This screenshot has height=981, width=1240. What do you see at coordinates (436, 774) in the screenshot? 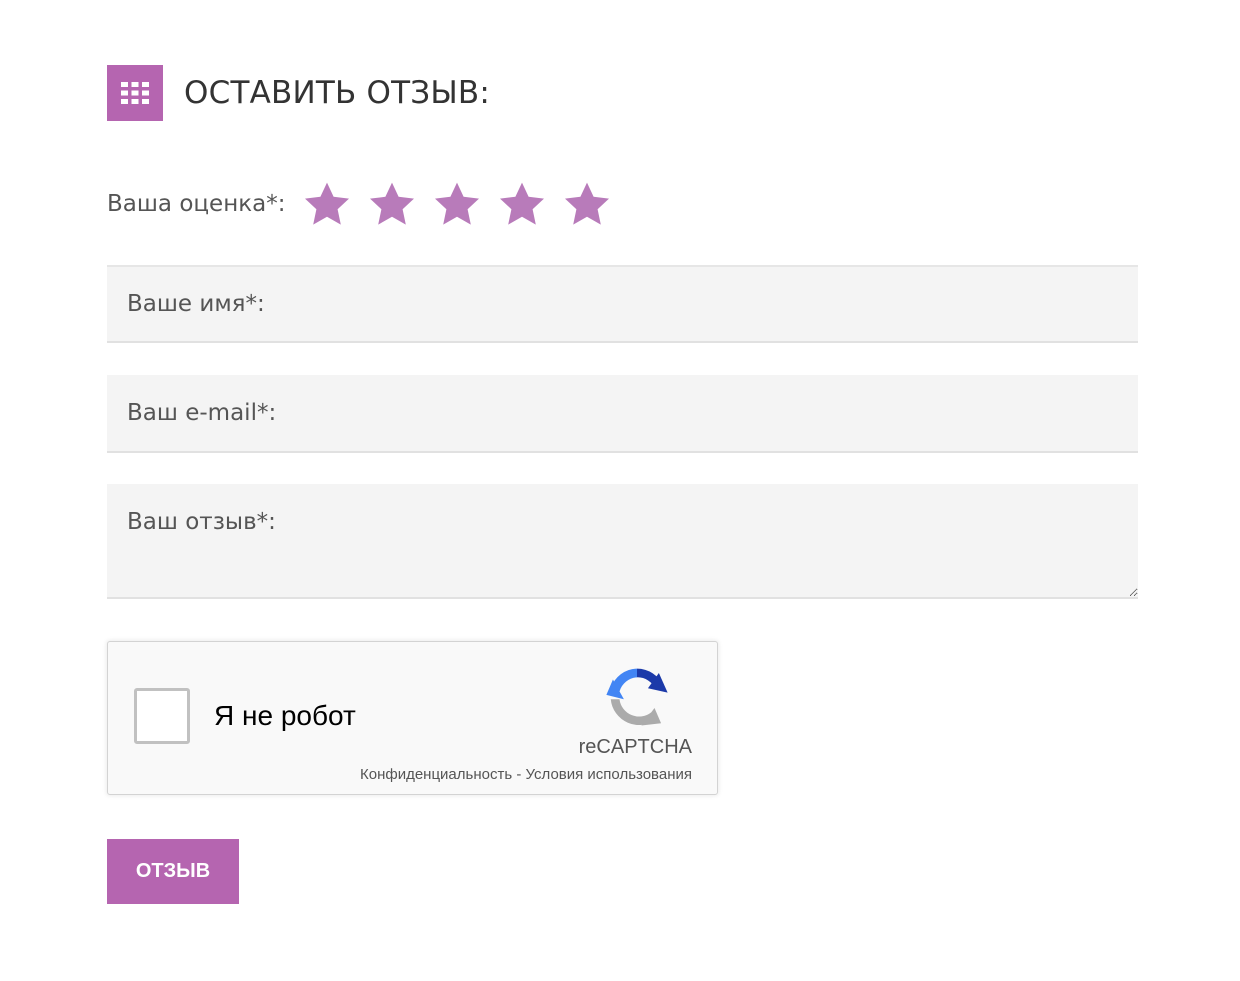
I see `privacy-link: Конфиденциальность` at bounding box center [436, 774].